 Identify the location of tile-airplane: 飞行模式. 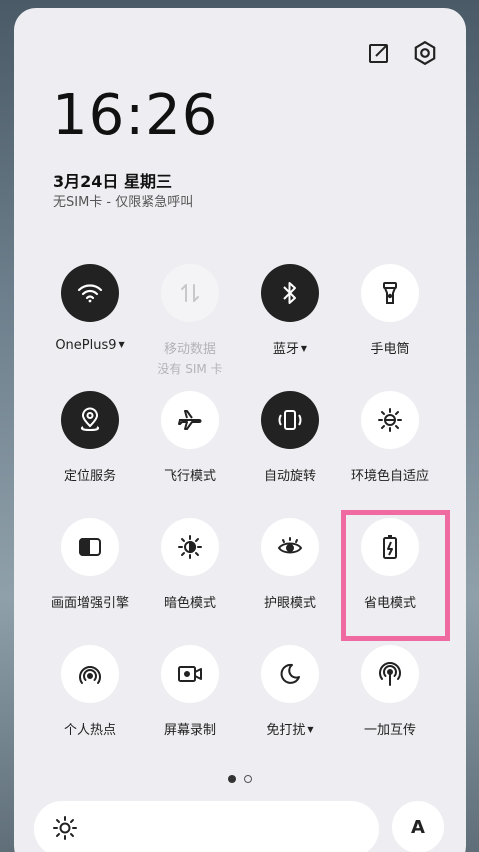
(190, 437).